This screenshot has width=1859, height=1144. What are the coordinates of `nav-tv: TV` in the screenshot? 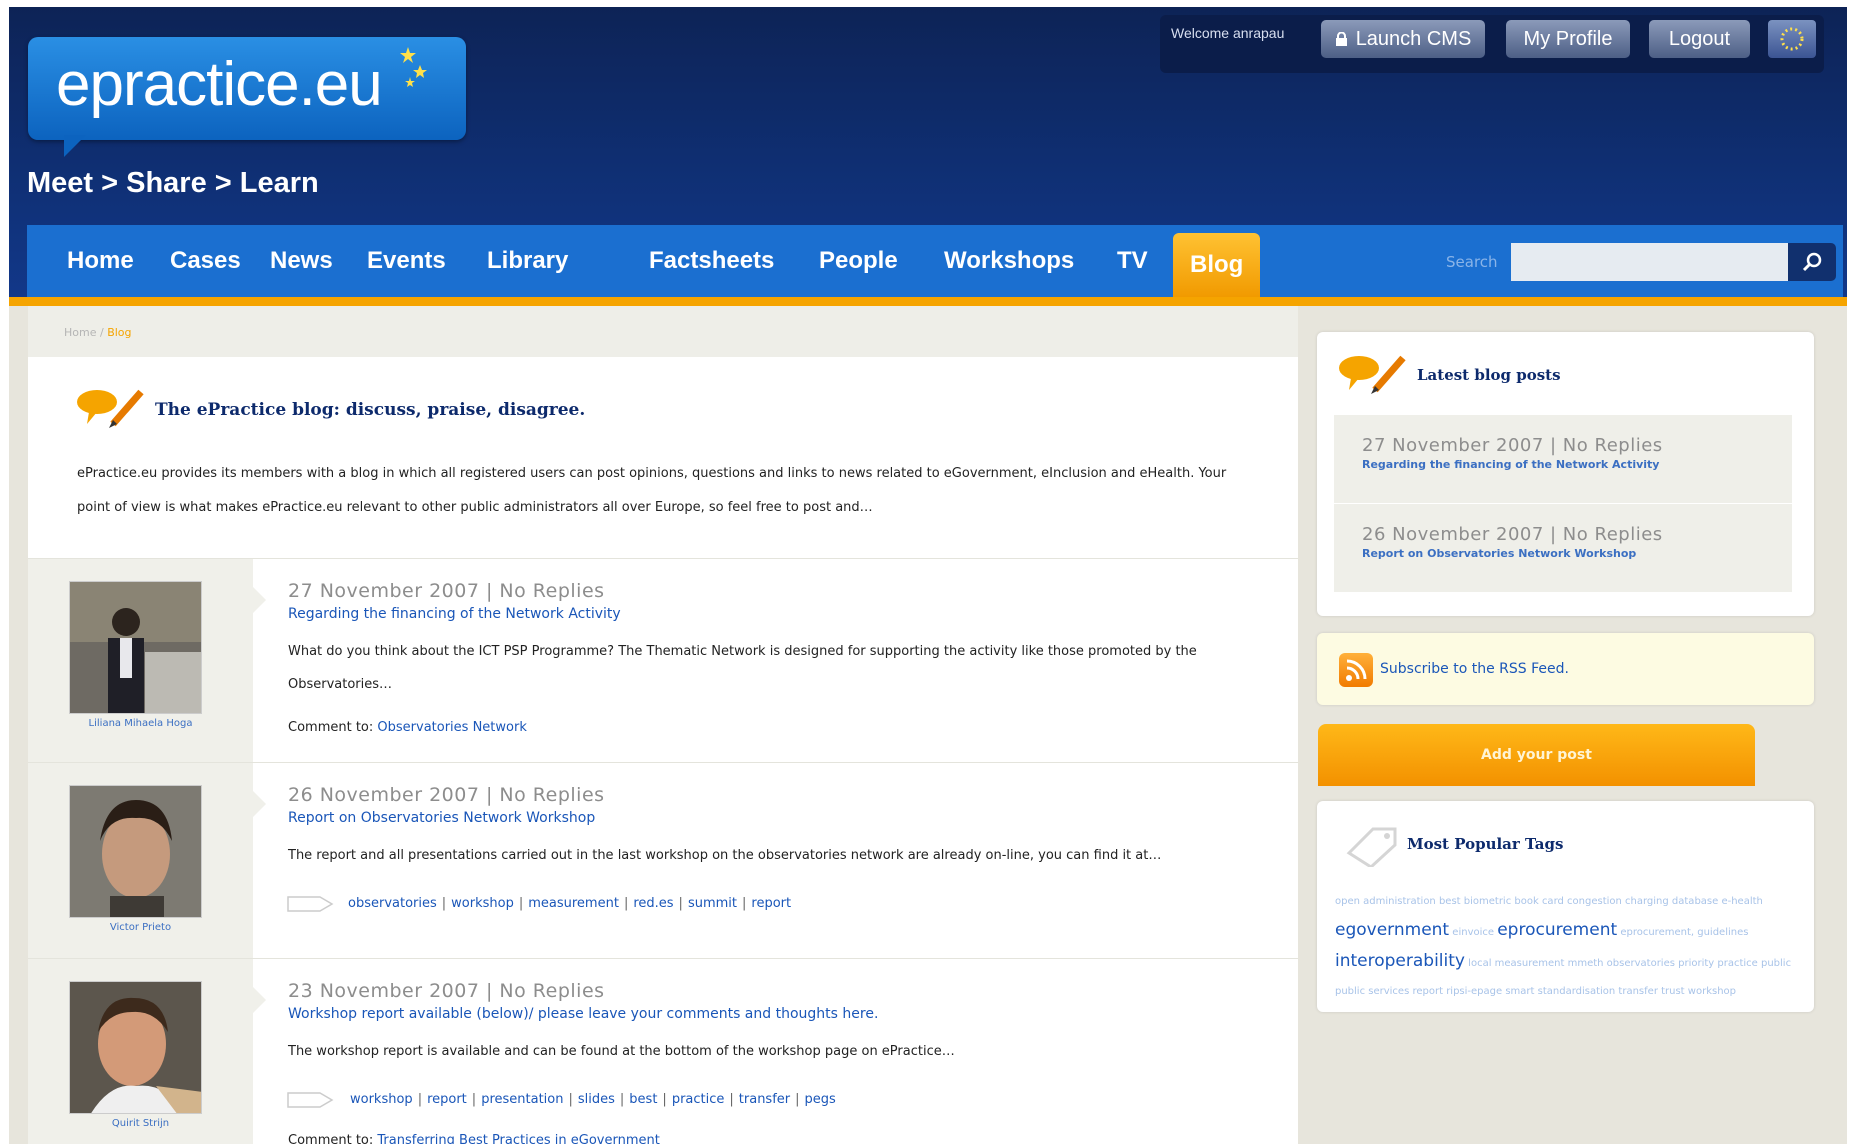 It's located at (1132, 261).